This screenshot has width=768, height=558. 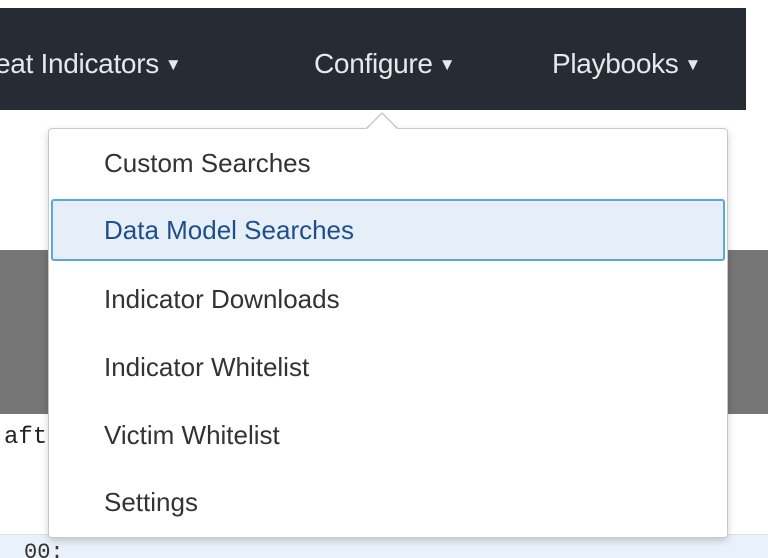 What do you see at coordinates (26, 437) in the screenshot?
I see `code-snippet: aft` at bounding box center [26, 437].